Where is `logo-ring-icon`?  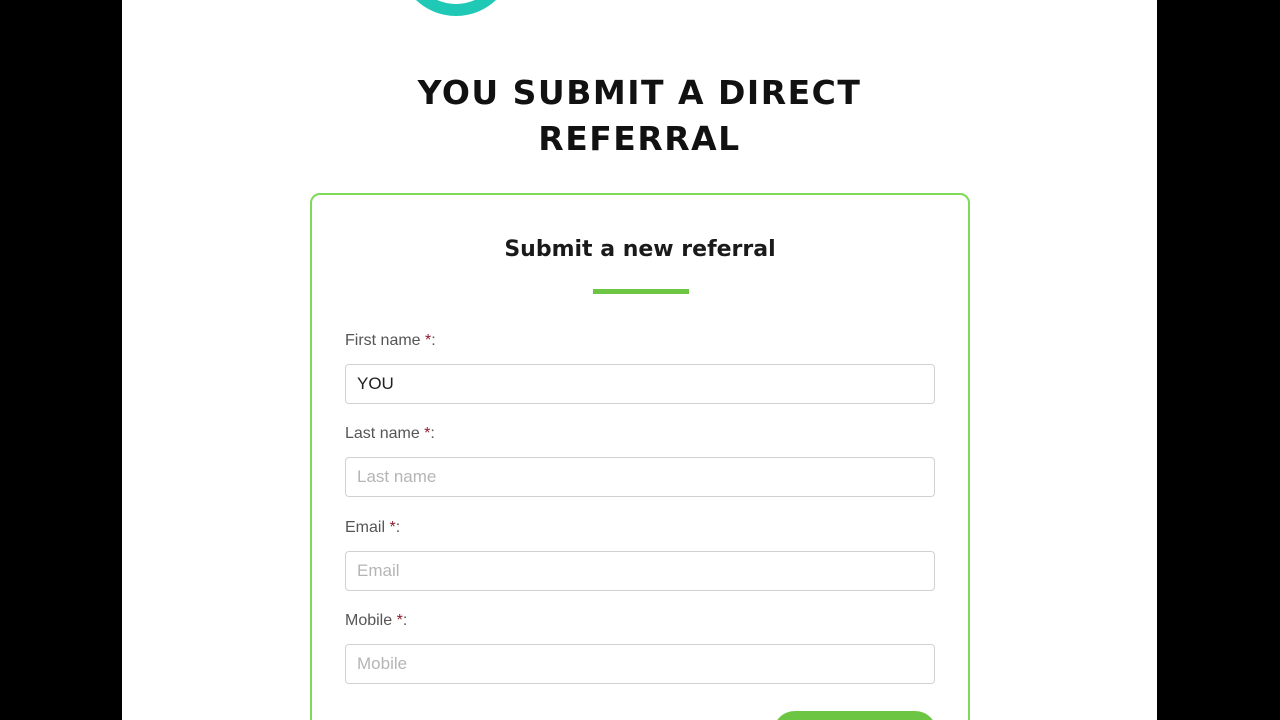
logo-ring-icon is located at coordinates (456, 8).